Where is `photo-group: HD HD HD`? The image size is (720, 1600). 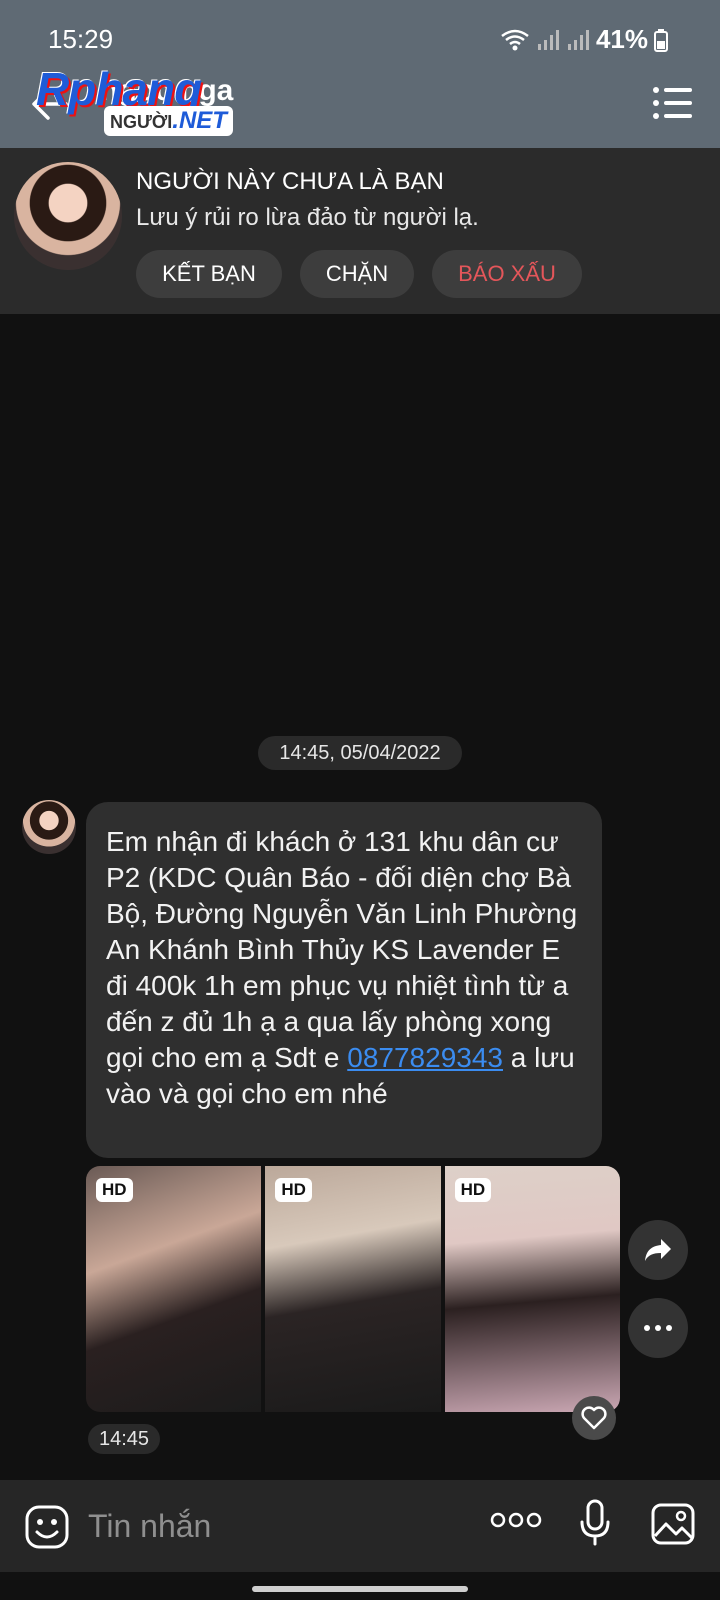 photo-group: HD HD HD is located at coordinates (353, 1289).